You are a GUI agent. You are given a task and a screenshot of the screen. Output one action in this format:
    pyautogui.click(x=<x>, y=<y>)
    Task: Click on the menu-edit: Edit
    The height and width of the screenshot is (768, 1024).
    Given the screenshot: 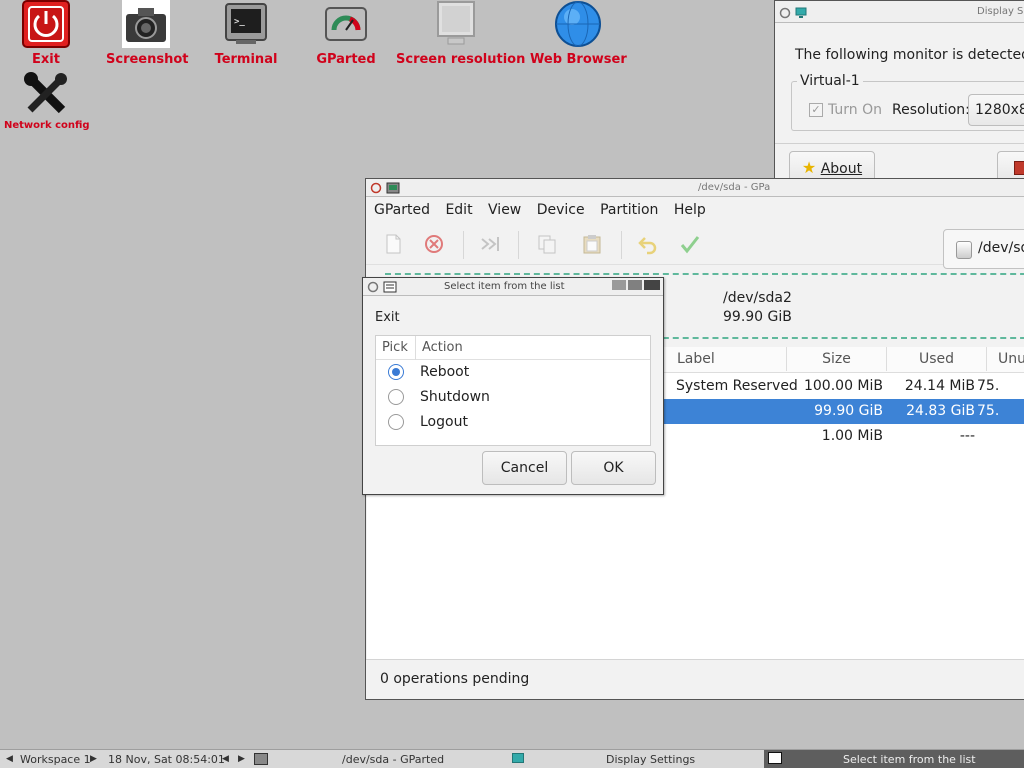 What is the action you would take?
    pyautogui.click(x=458, y=210)
    